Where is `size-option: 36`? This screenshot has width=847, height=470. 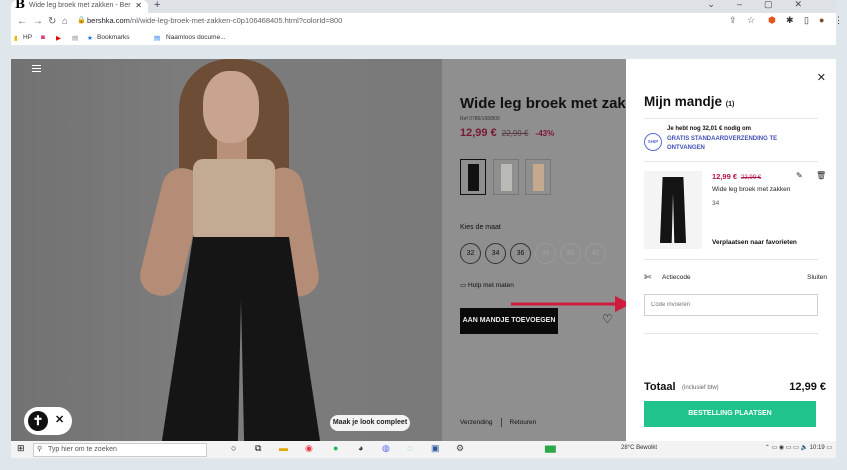
size-option: 36 is located at coordinates (520, 253).